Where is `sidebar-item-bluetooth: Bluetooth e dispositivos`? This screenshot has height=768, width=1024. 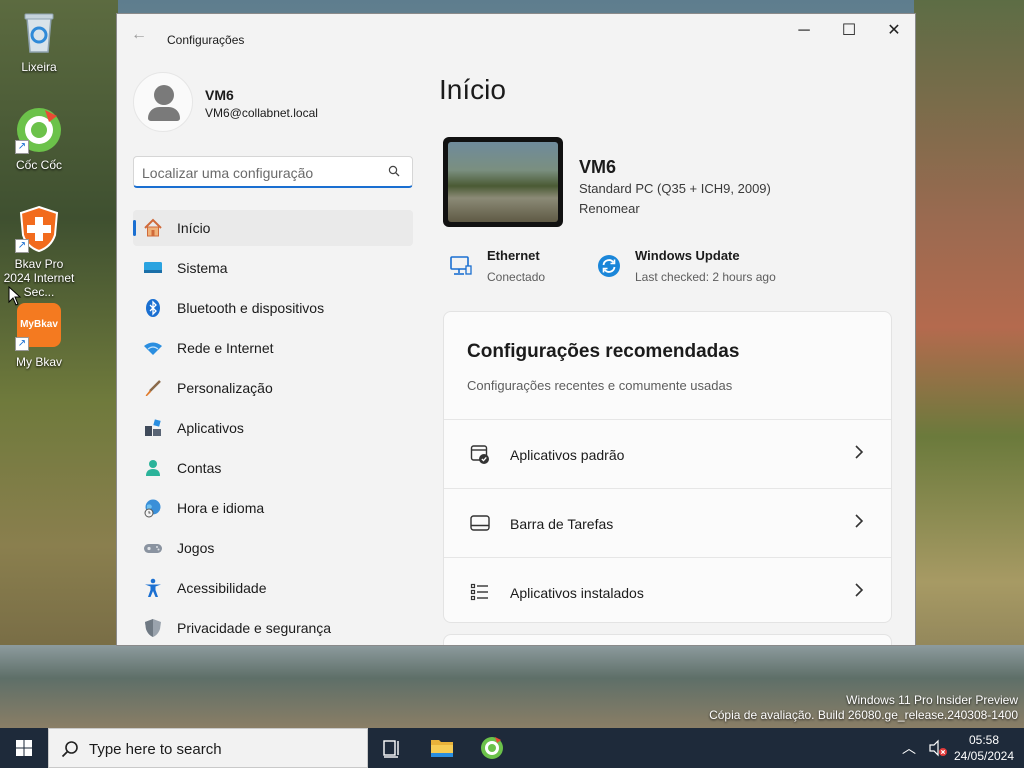
sidebar-item-bluetooth: Bluetooth e dispositivos is located at coordinates (273, 308).